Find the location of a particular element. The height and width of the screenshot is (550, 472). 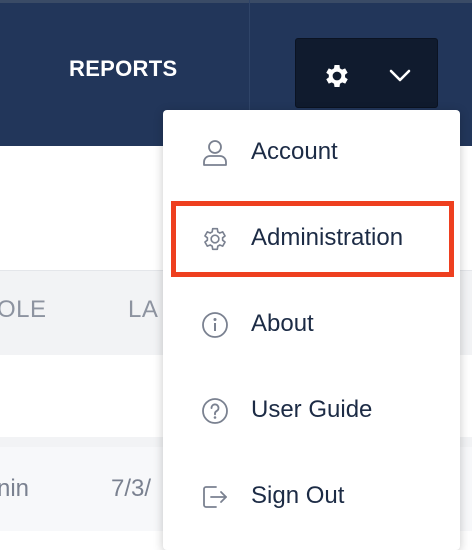

menu-item-sign-out: Sign Out is located at coordinates (311, 497).